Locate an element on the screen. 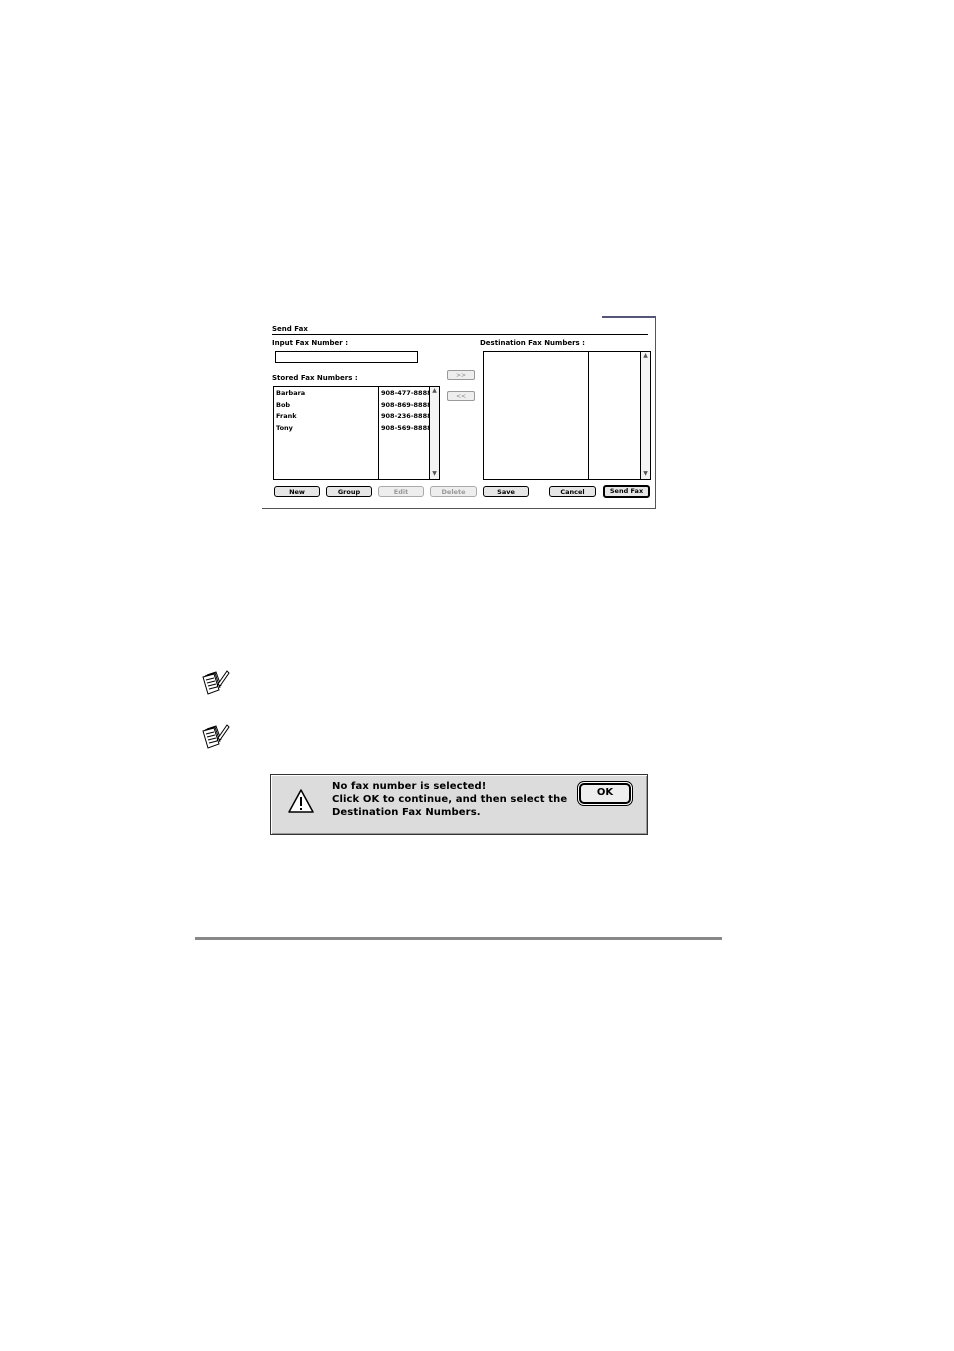  page-divider is located at coordinates (458, 938).